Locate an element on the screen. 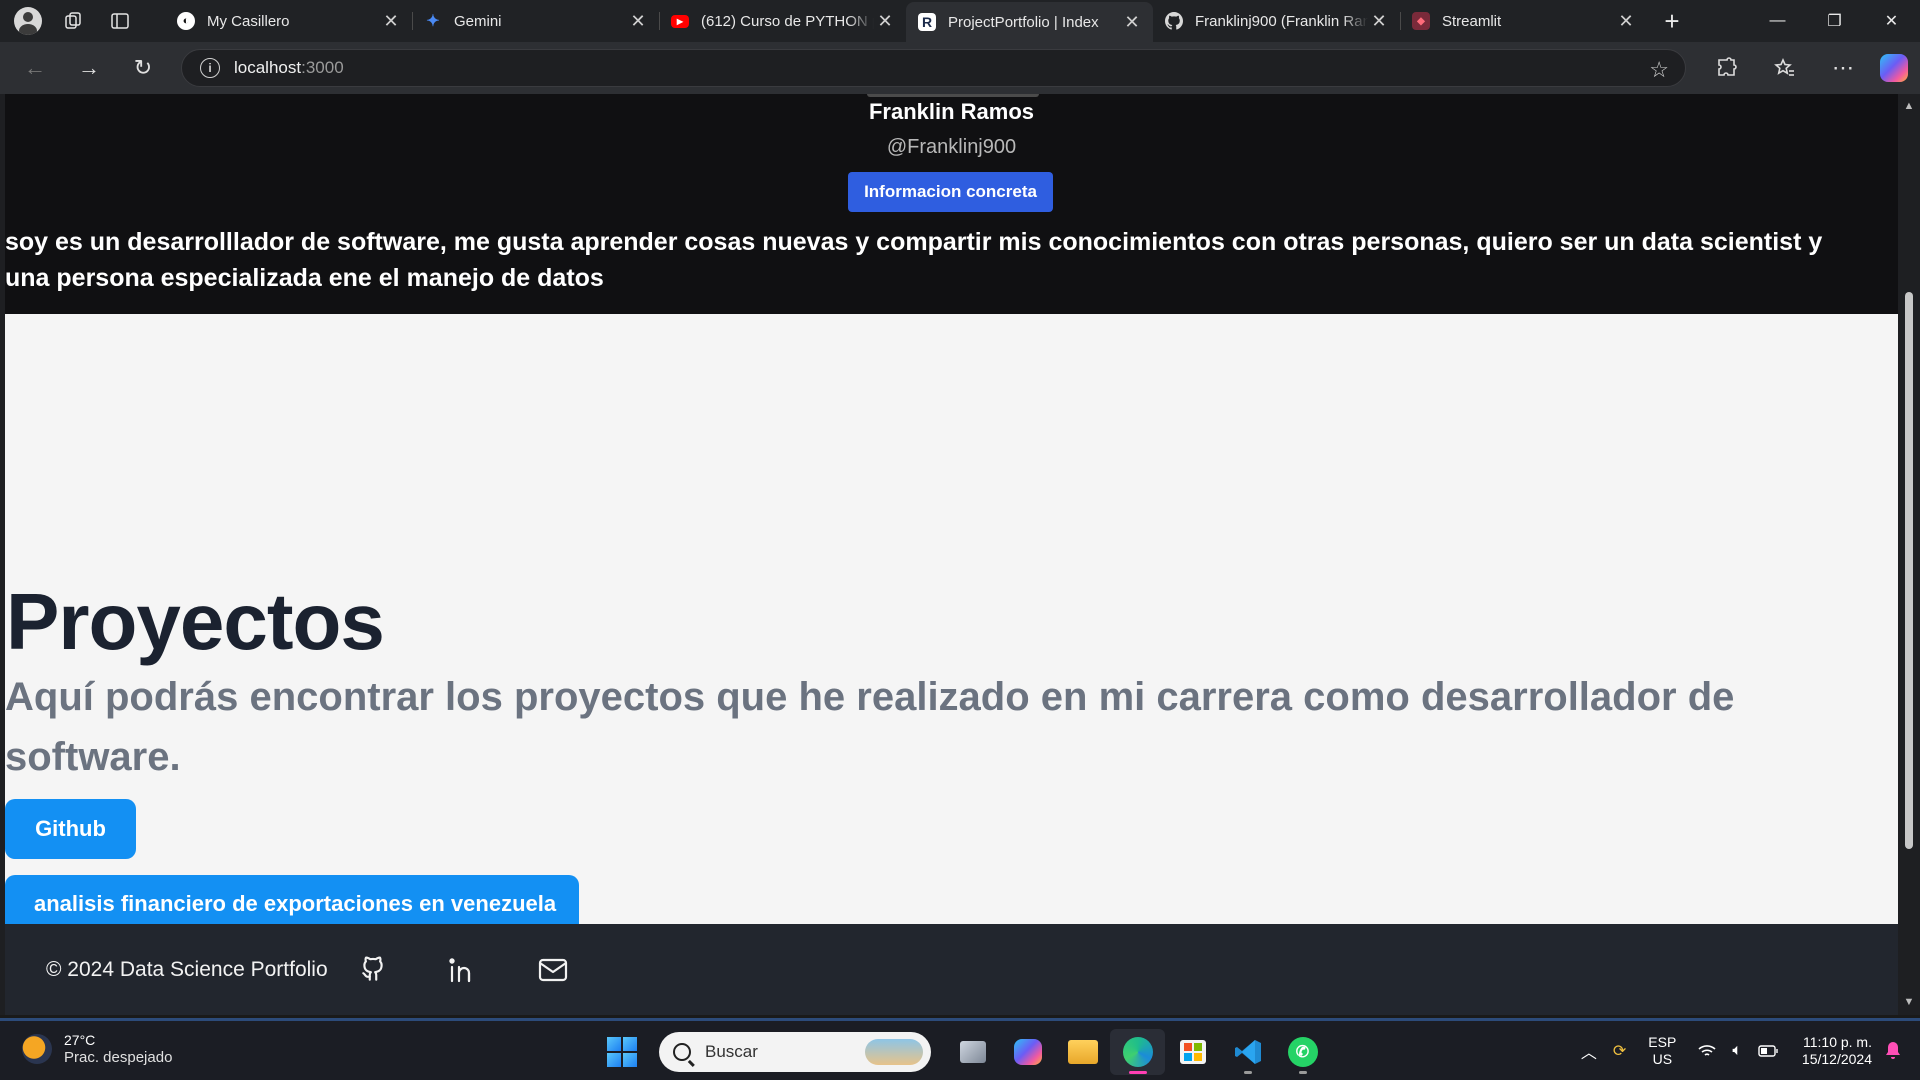 This screenshot has width=1920, height=1080. gemini-favicon: ✦ is located at coordinates (433, 21).